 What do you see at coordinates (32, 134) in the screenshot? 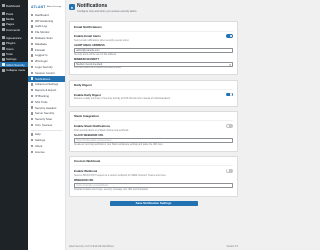
I see `help-icon` at bounding box center [32, 134].